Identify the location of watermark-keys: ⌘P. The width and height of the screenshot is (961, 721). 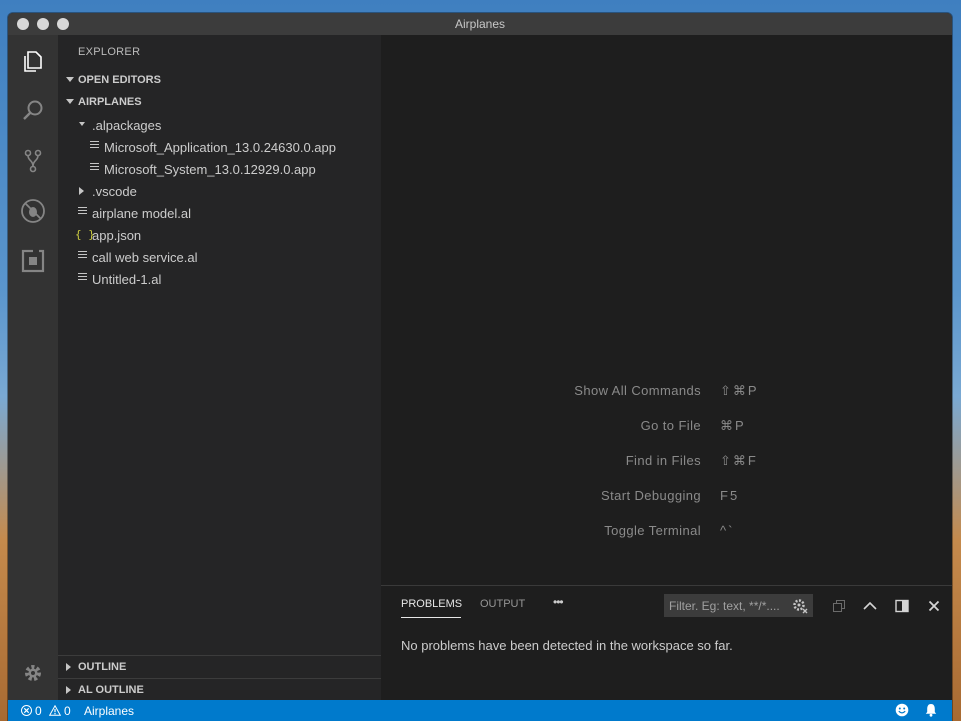
(733, 425).